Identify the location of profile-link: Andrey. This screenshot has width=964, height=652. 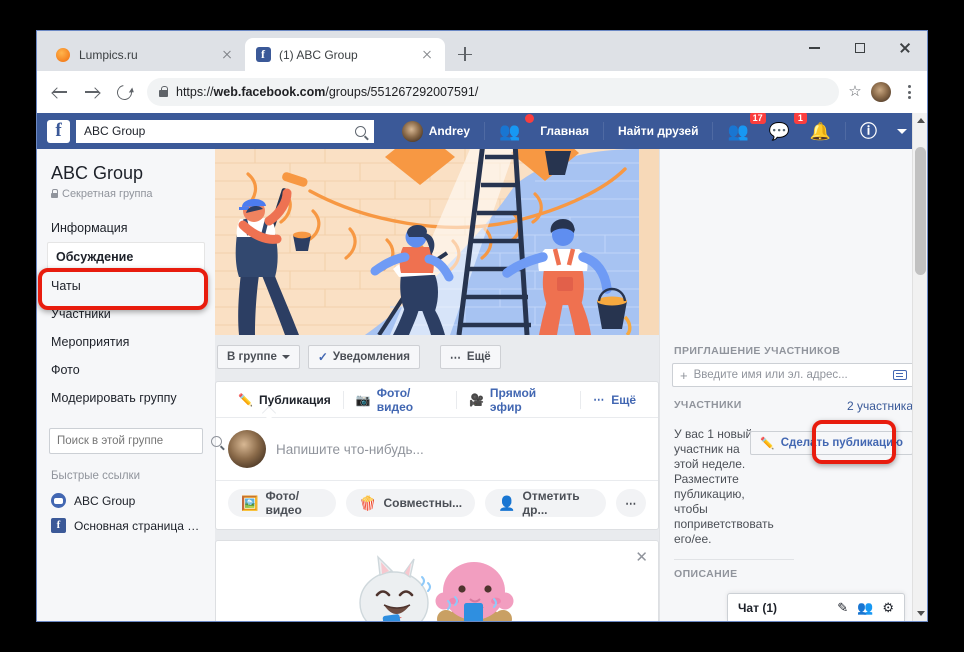
(436, 131).